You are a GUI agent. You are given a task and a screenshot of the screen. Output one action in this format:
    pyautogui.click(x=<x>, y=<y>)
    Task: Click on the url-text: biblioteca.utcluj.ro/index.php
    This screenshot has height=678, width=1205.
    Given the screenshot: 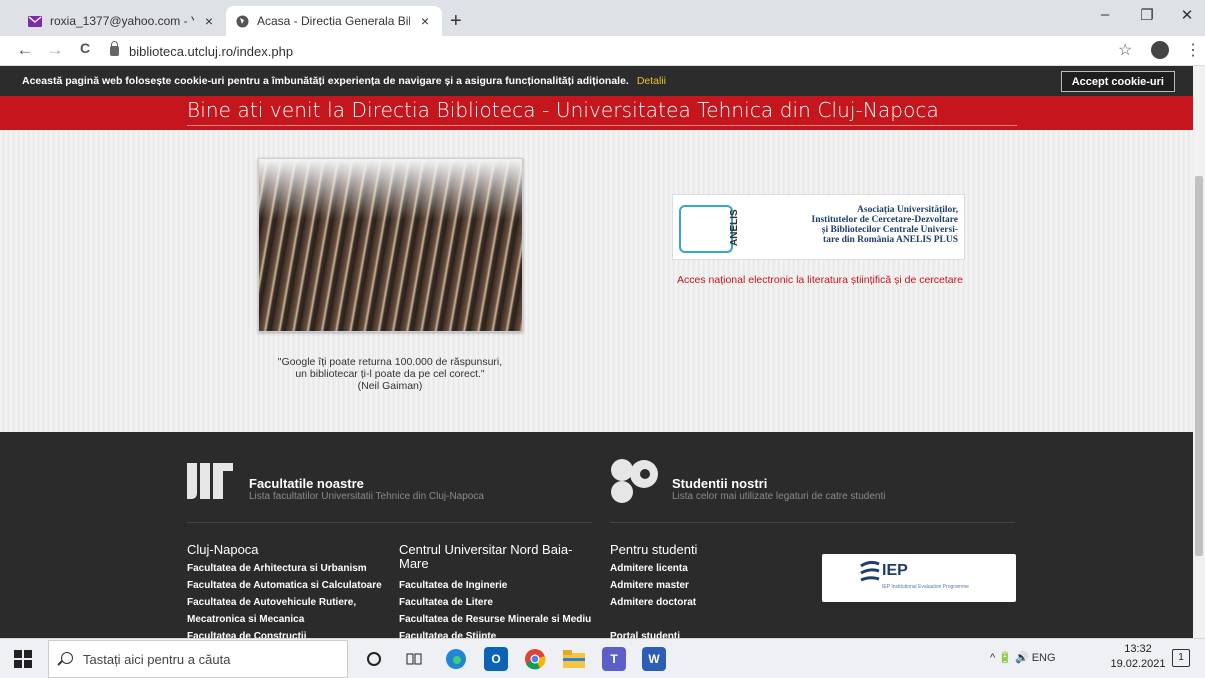 What is the action you would take?
    pyautogui.click(x=211, y=51)
    